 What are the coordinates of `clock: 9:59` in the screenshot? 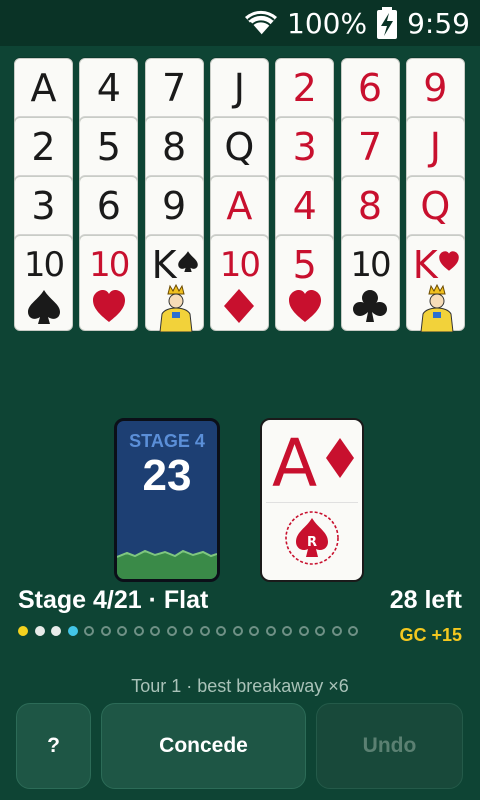 It's located at (438, 23).